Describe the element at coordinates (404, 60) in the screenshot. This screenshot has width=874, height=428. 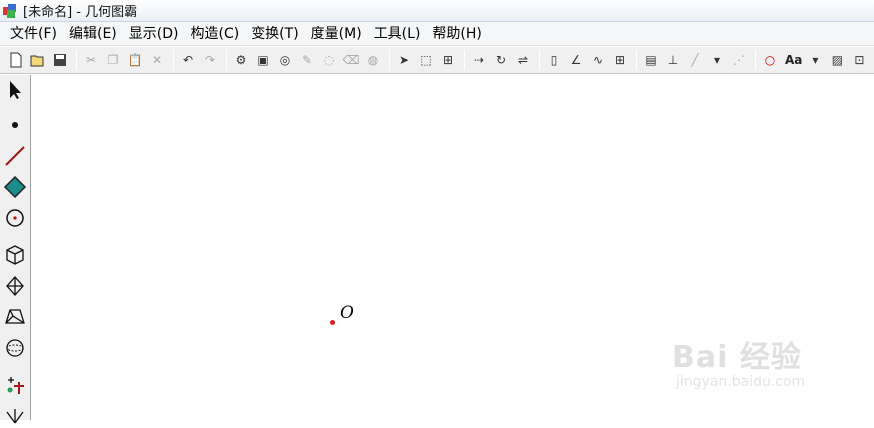
I see `select-arrow-icon: ➤` at that location.